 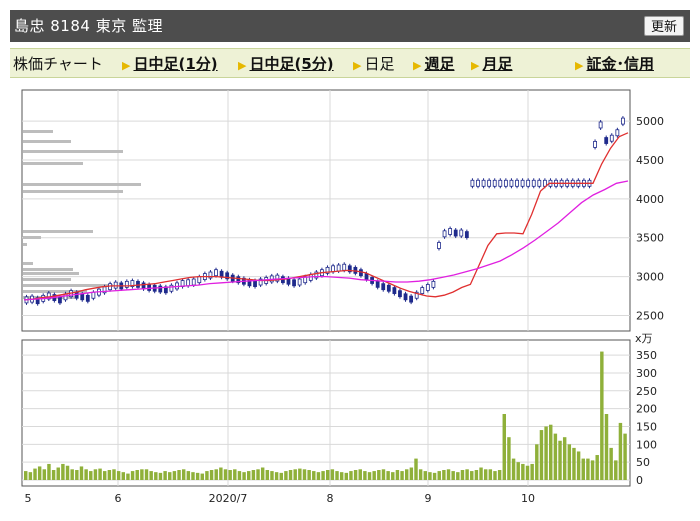 I want to click on price-tick-label: 3000, so click(x=650, y=277).